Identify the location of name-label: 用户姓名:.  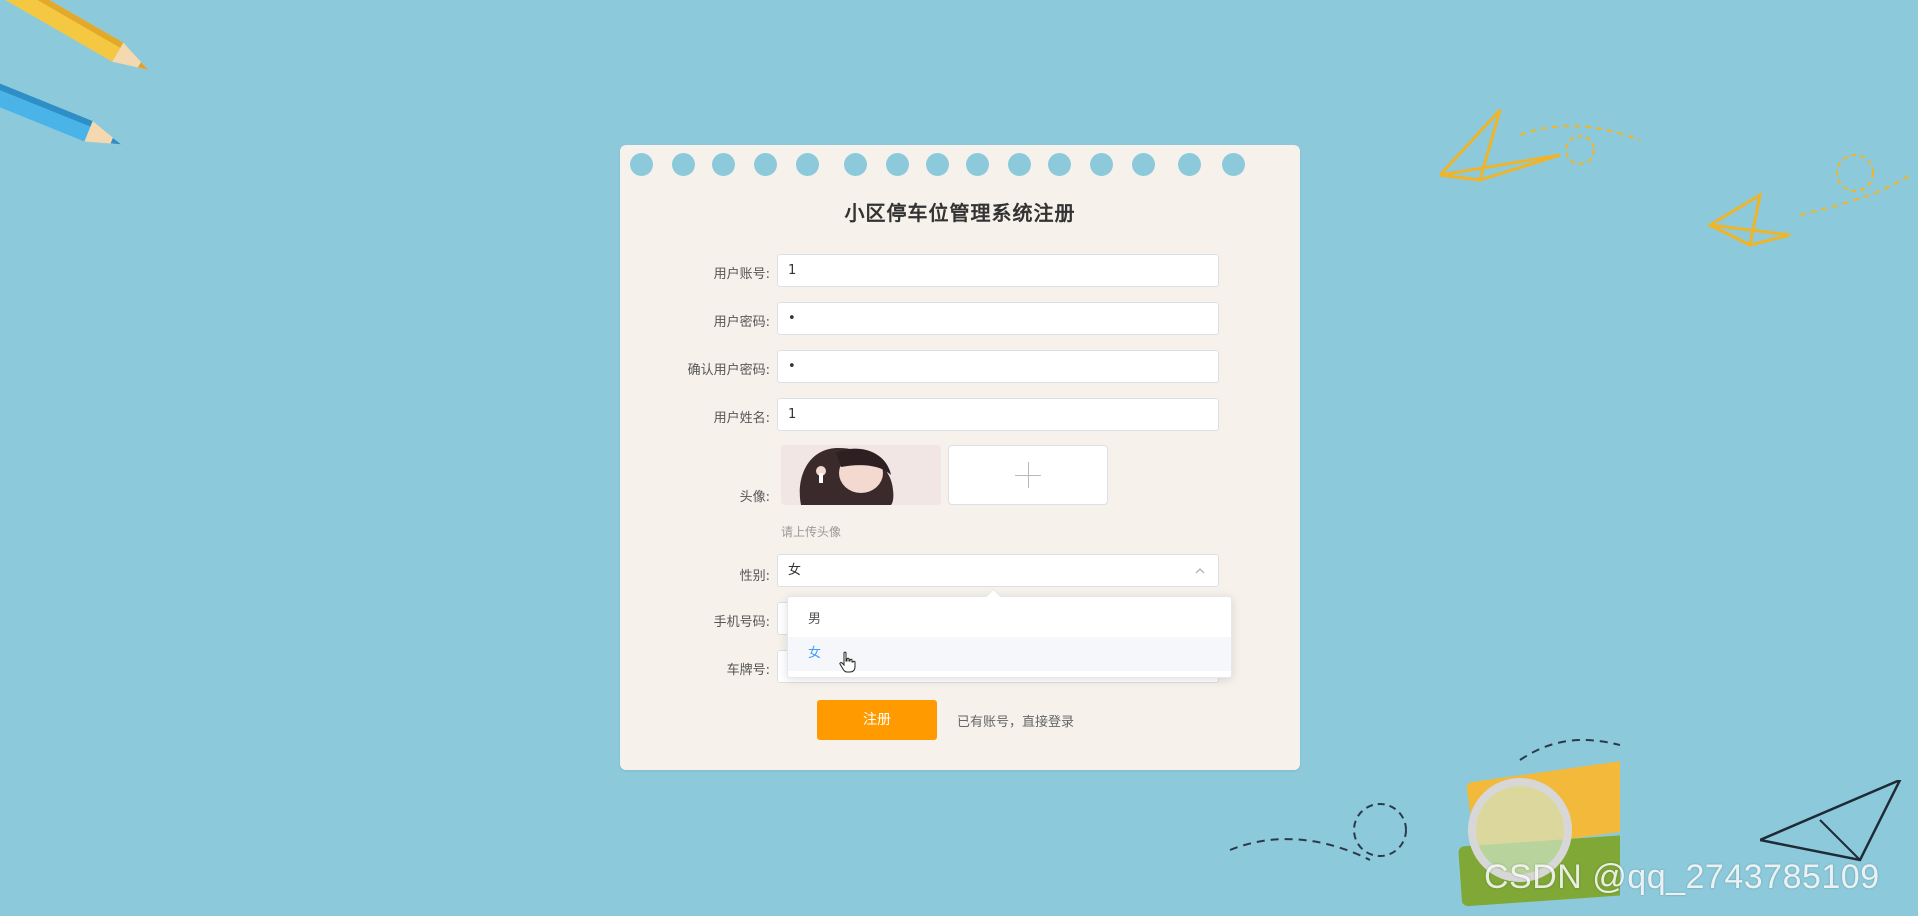
(741, 418).